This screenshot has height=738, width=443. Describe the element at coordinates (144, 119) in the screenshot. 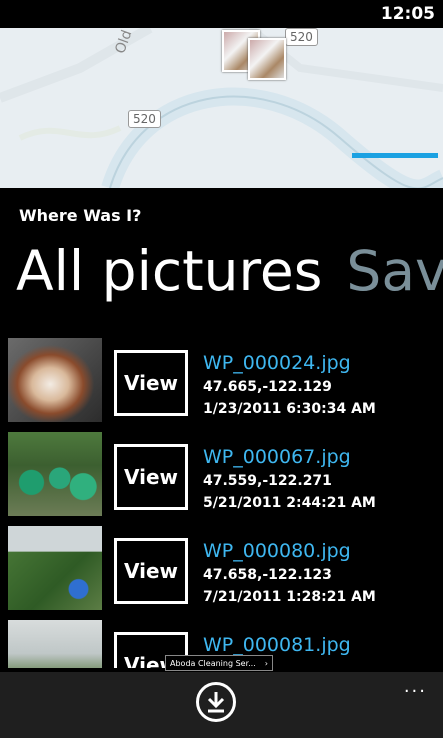

I see `highway-label-1: 520` at that location.